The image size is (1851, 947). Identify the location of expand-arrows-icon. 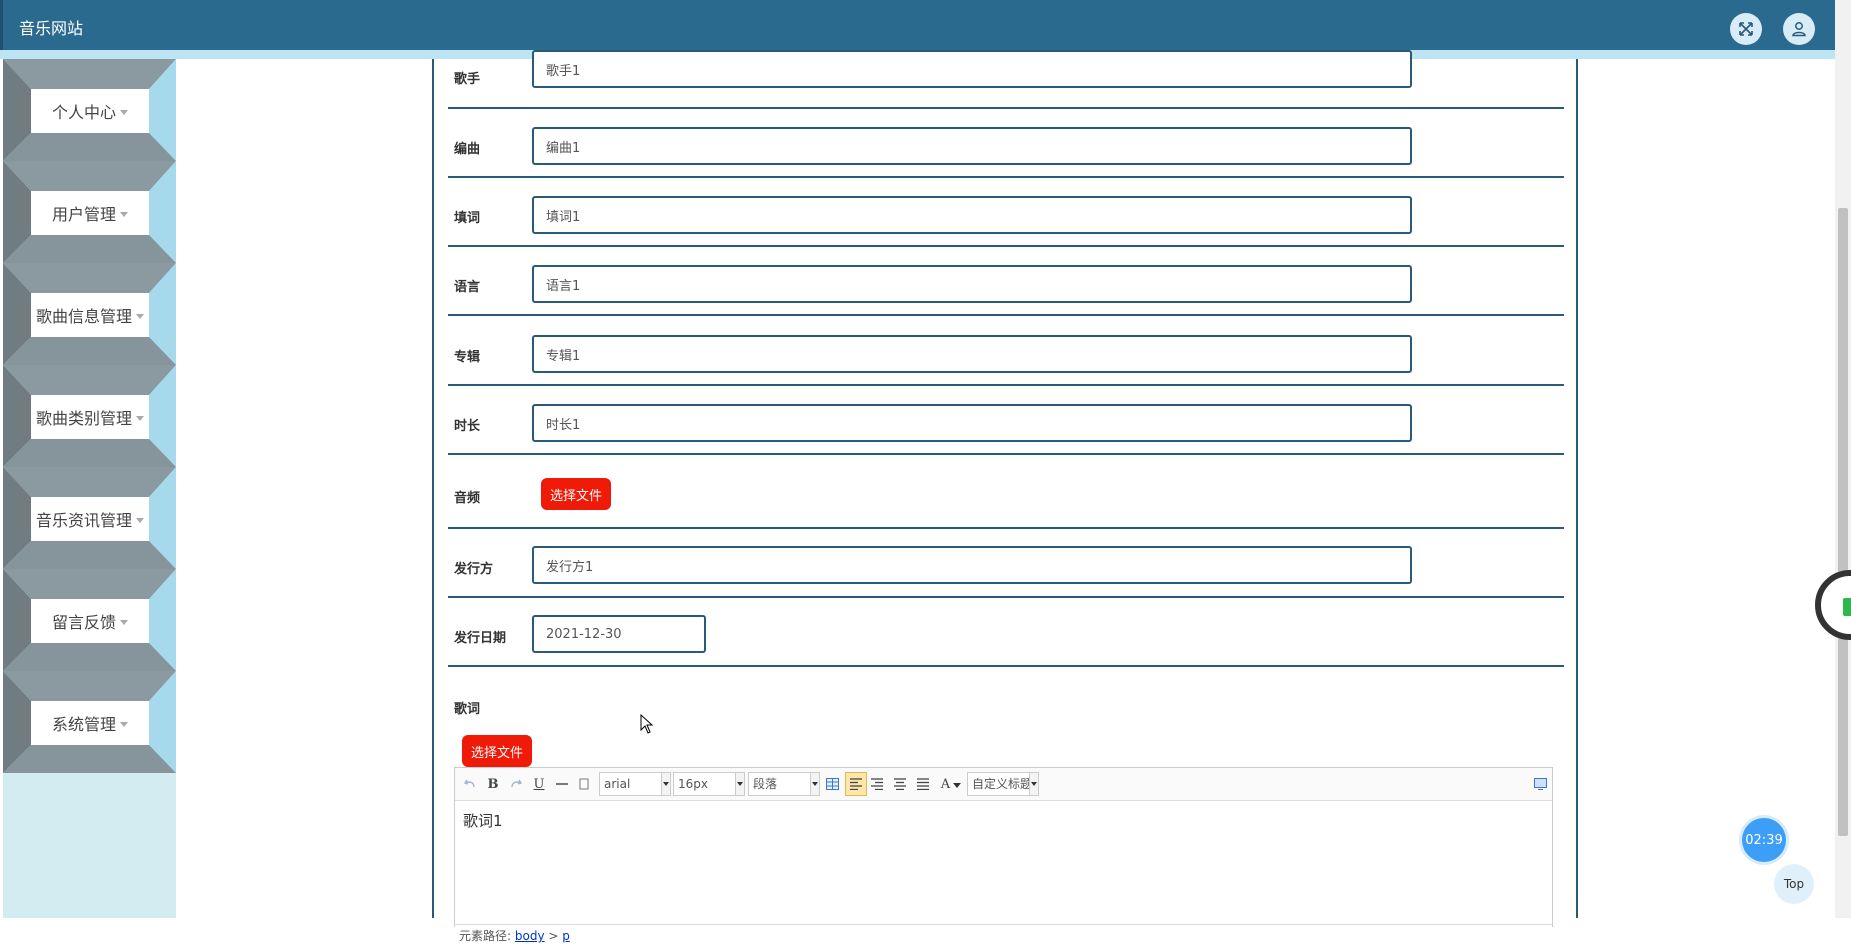
(1746, 29).